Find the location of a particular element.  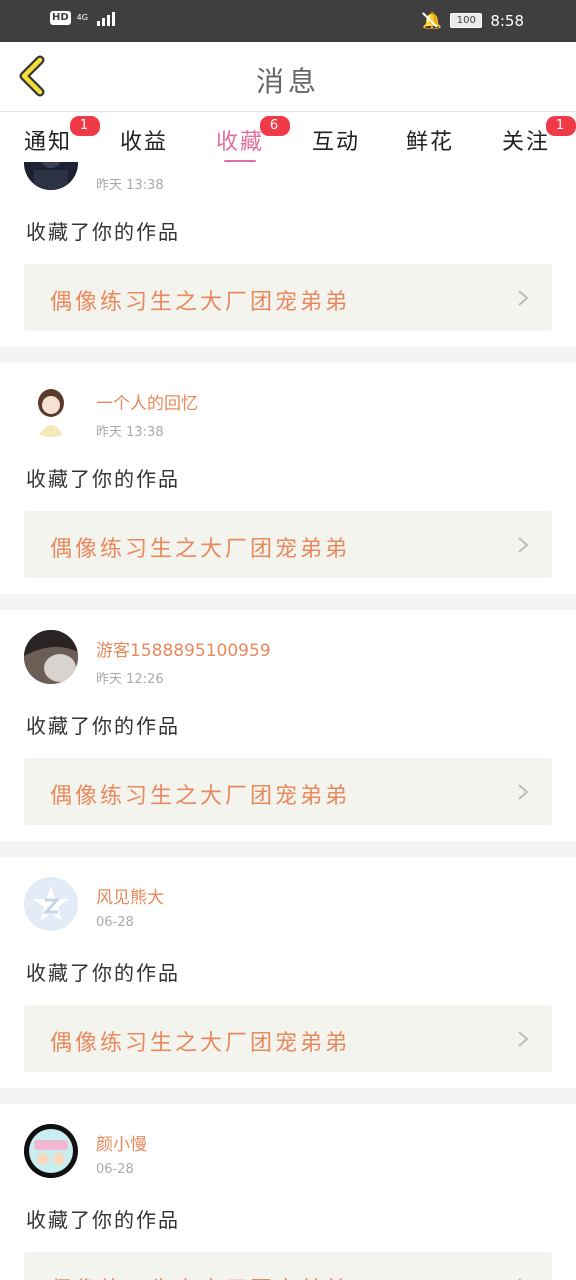

tab-label: 关注 is located at coordinates (526, 142).